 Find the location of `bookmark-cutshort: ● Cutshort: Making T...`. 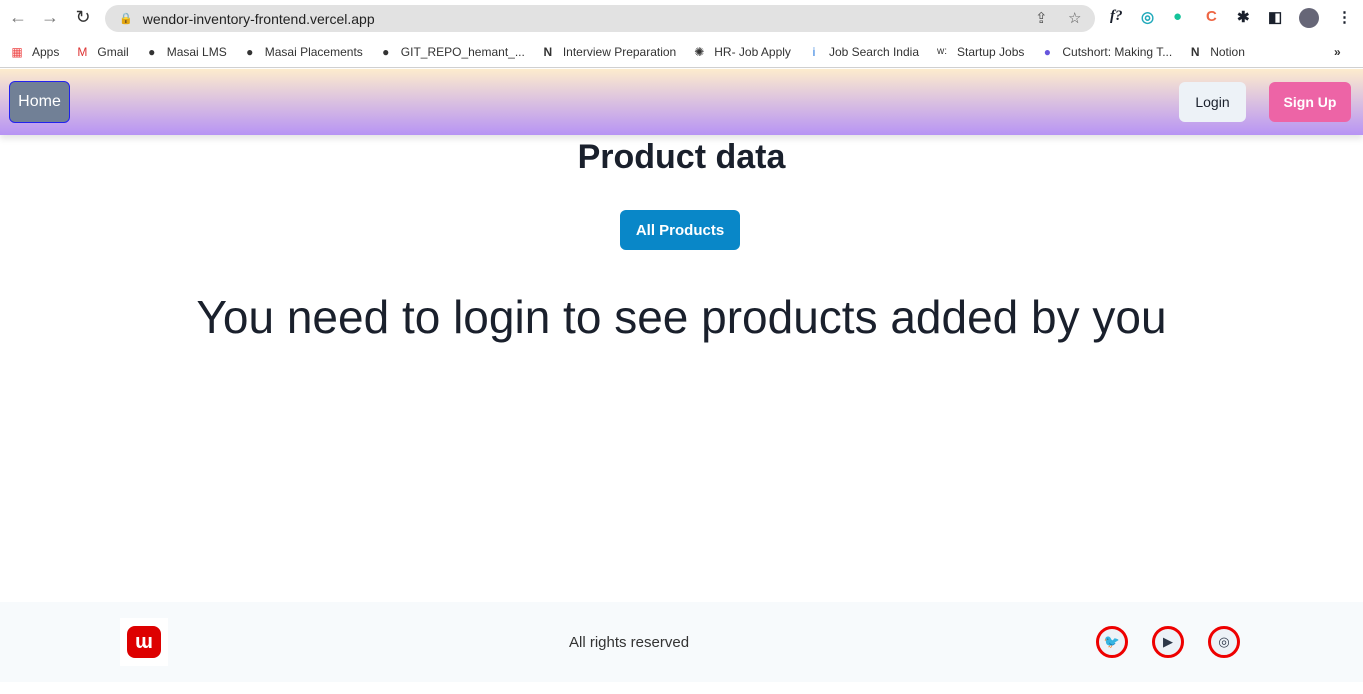

bookmark-cutshort: ● Cutshort: Making T... is located at coordinates (1106, 52).